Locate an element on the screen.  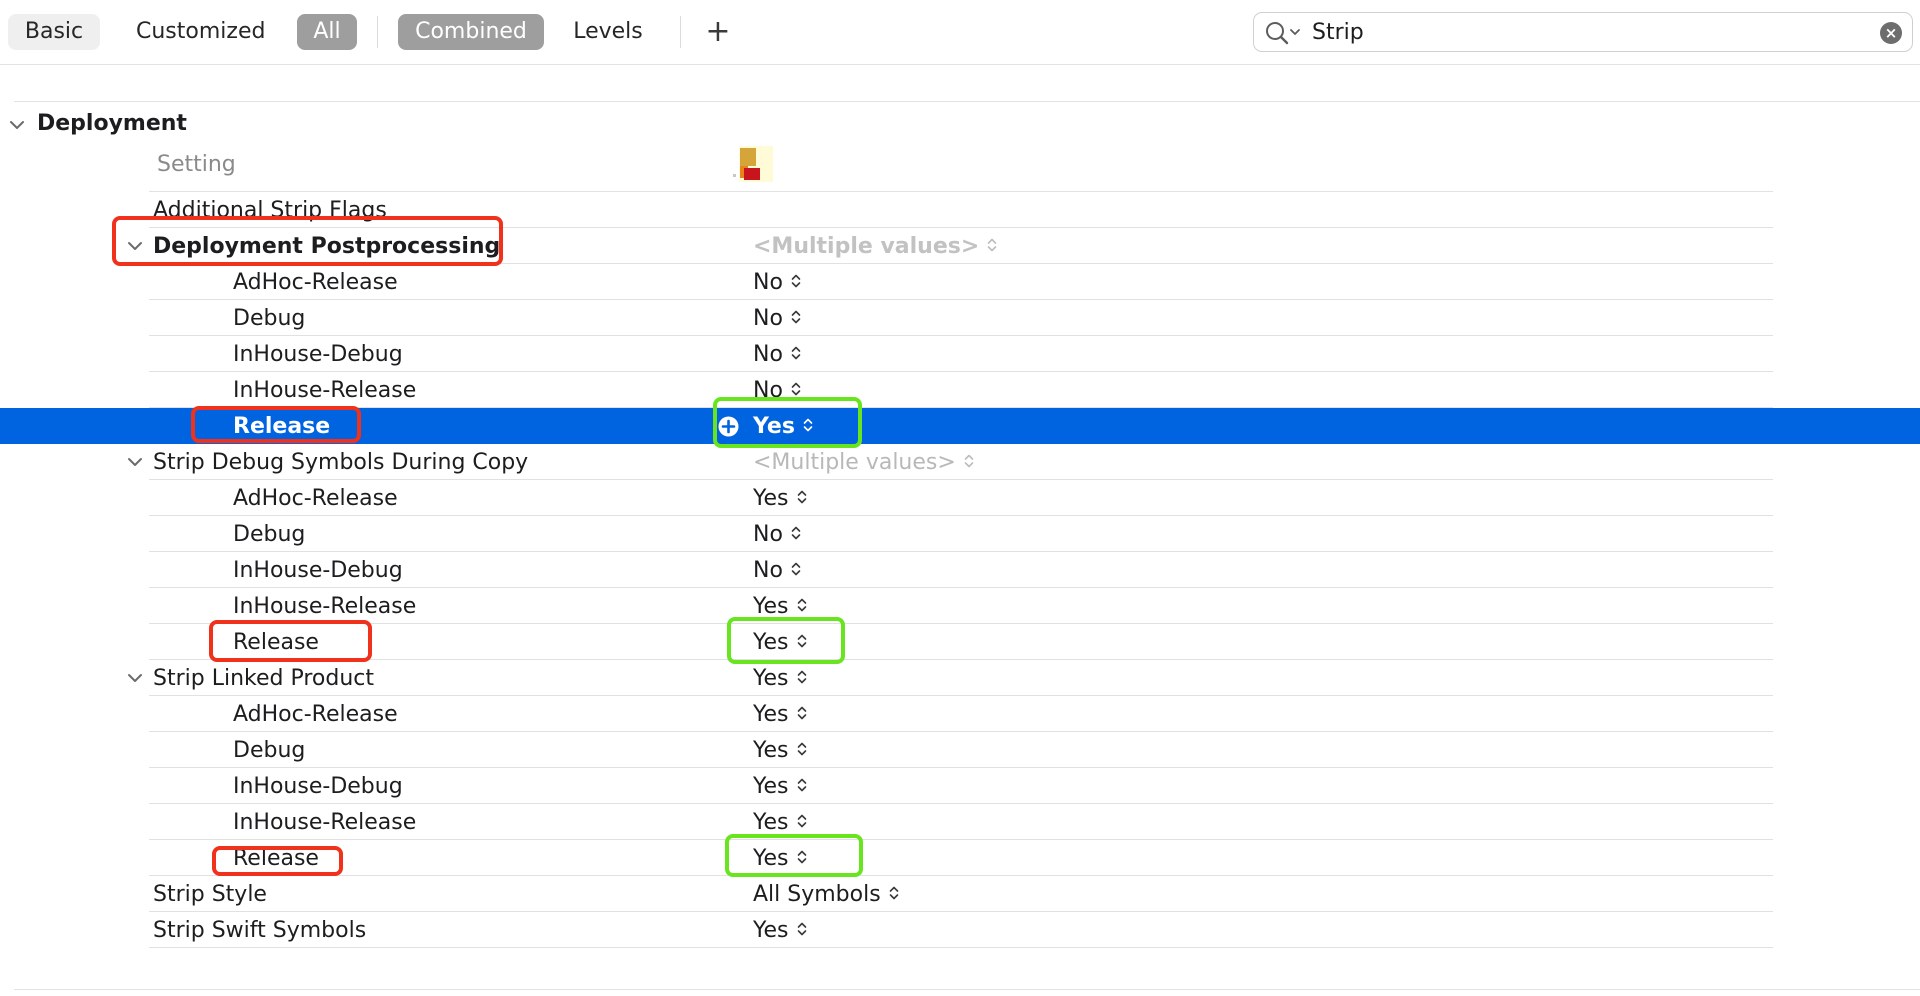
setting-row: Additional Strip Flags is located at coordinates (960, 210).